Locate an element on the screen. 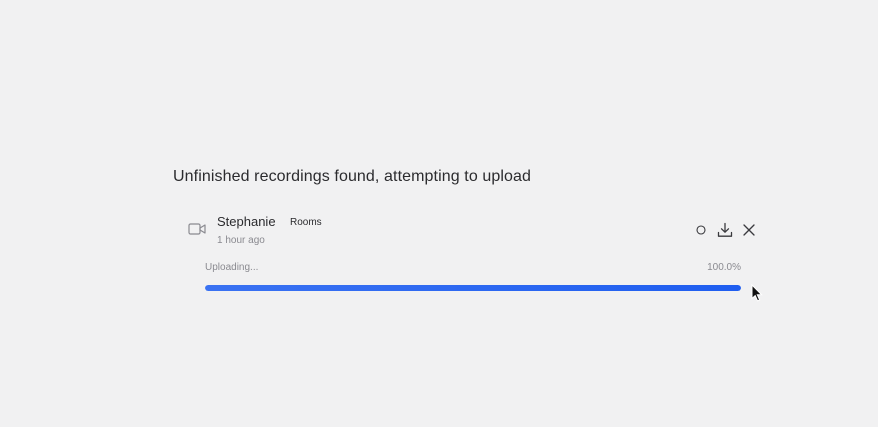 The height and width of the screenshot is (427, 878). video-camera-icon is located at coordinates (197, 229).